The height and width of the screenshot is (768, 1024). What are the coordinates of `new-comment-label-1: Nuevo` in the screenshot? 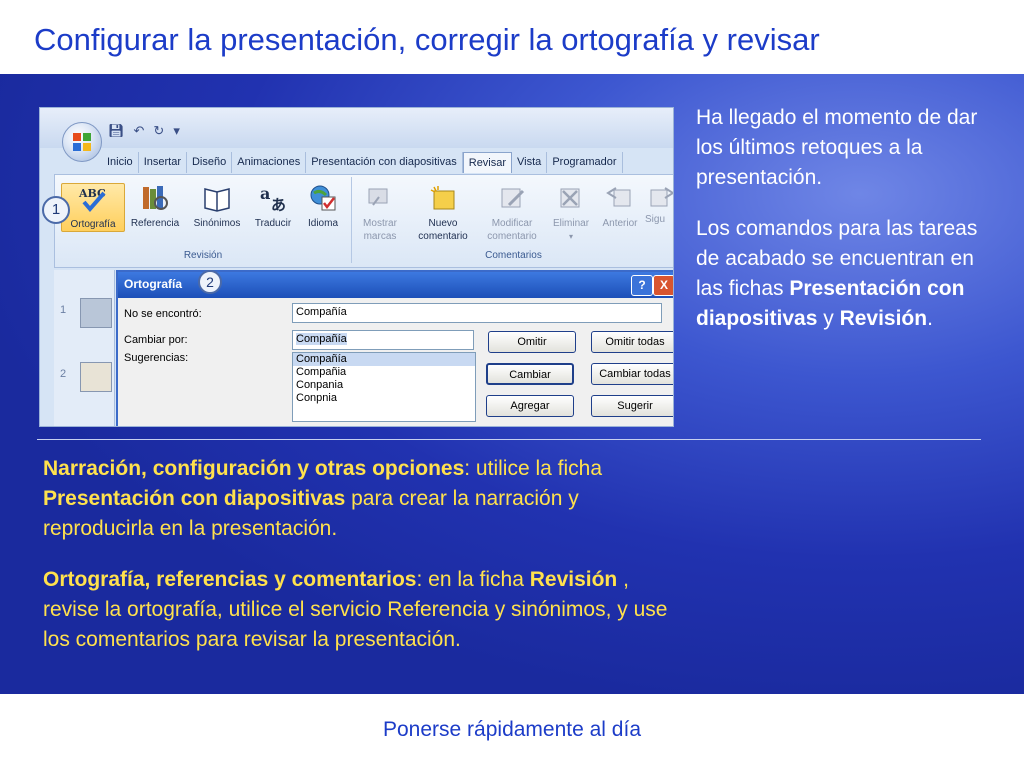 It's located at (443, 223).